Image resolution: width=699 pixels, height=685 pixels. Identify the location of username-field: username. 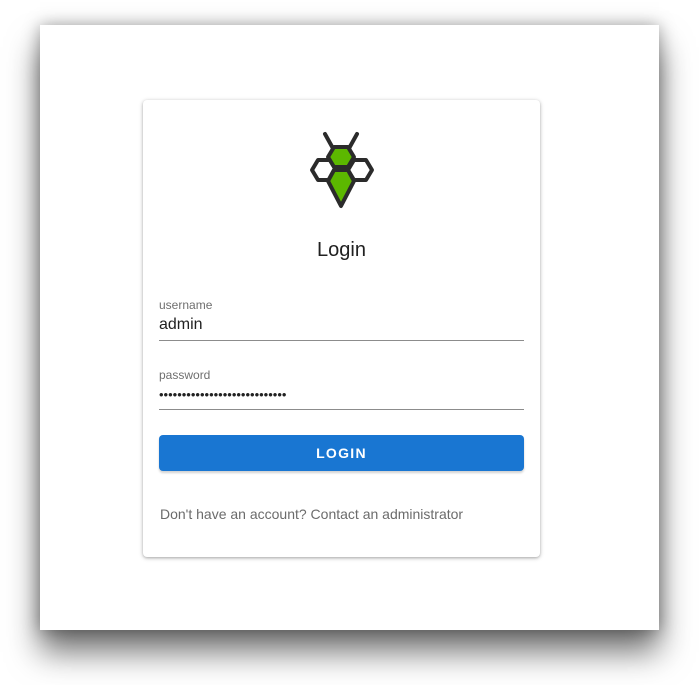
(341, 319).